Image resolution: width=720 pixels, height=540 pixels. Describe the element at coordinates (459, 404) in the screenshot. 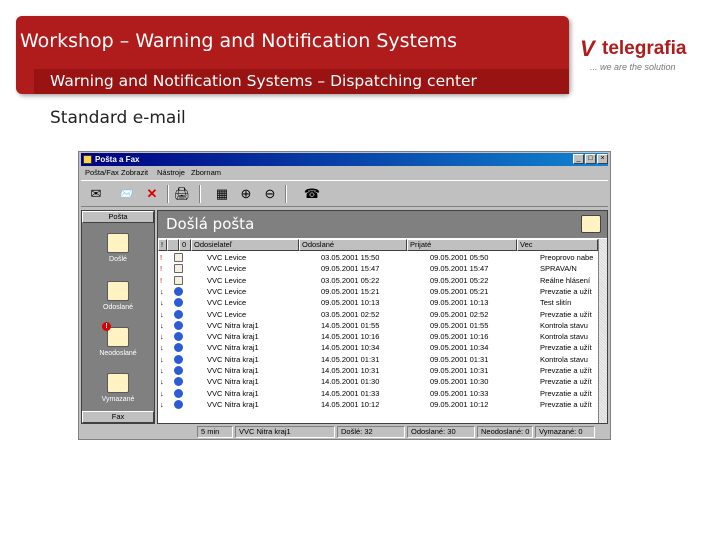

I see `row-received: 09.05.2001 10:12` at that location.